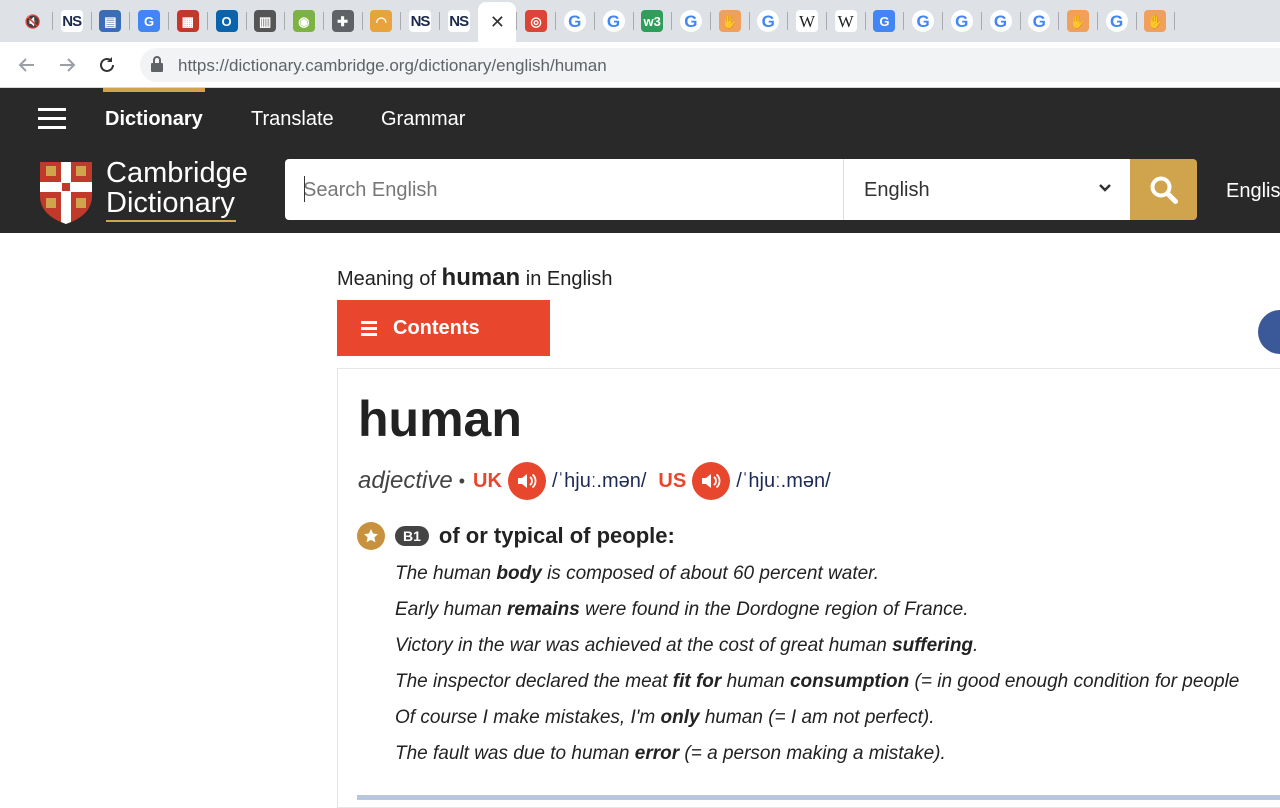 The image size is (1280, 808). What do you see at coordinates (1105, 188) in the screenshot?
I see `chevron-down-icon` at bounding box center [1105, 188].